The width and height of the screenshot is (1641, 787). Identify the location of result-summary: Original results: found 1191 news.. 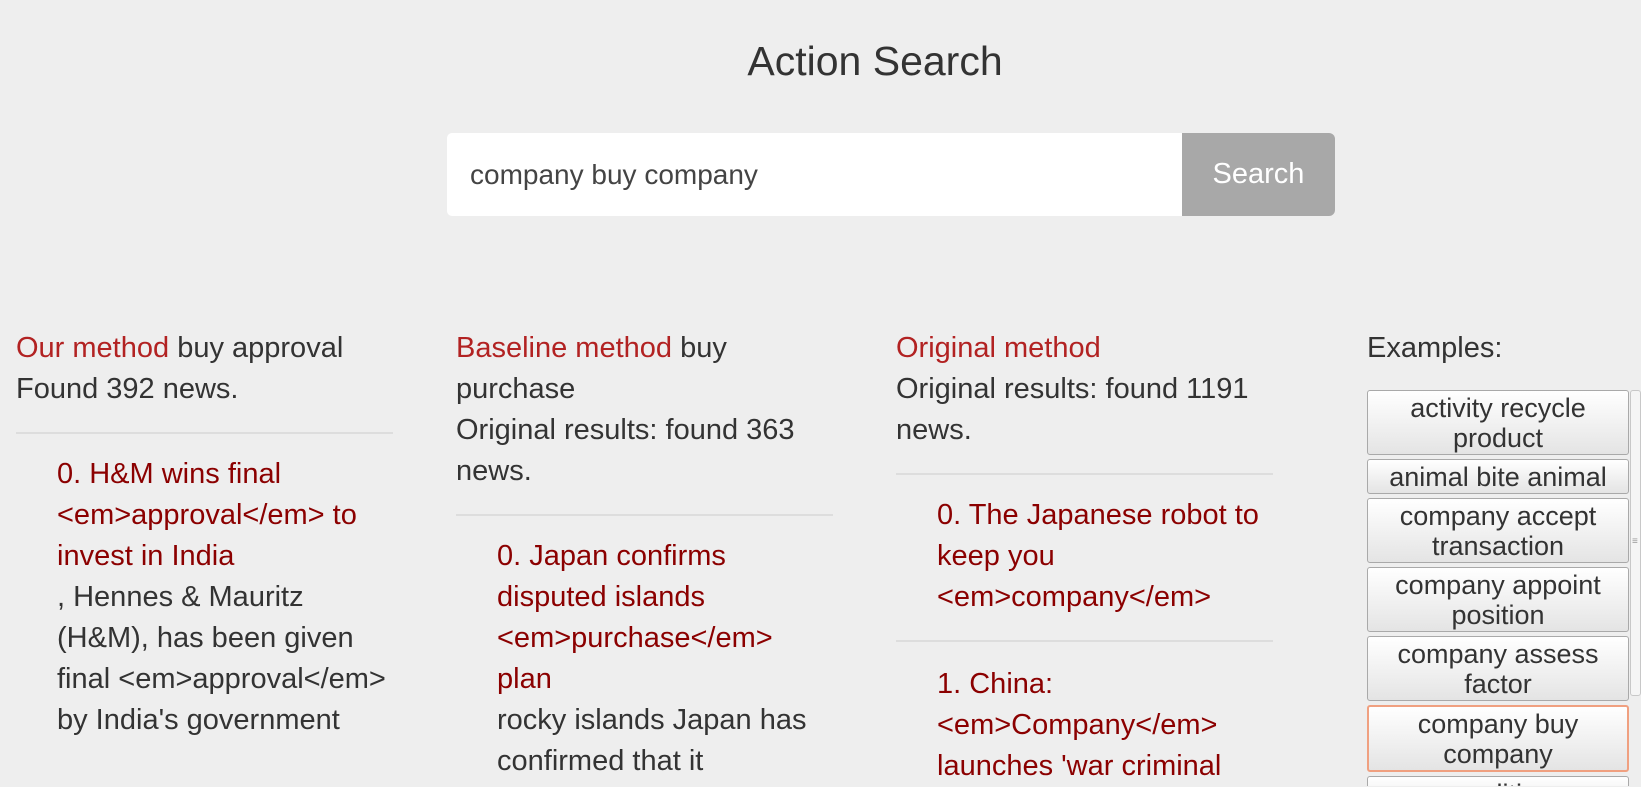
(1072, 409).